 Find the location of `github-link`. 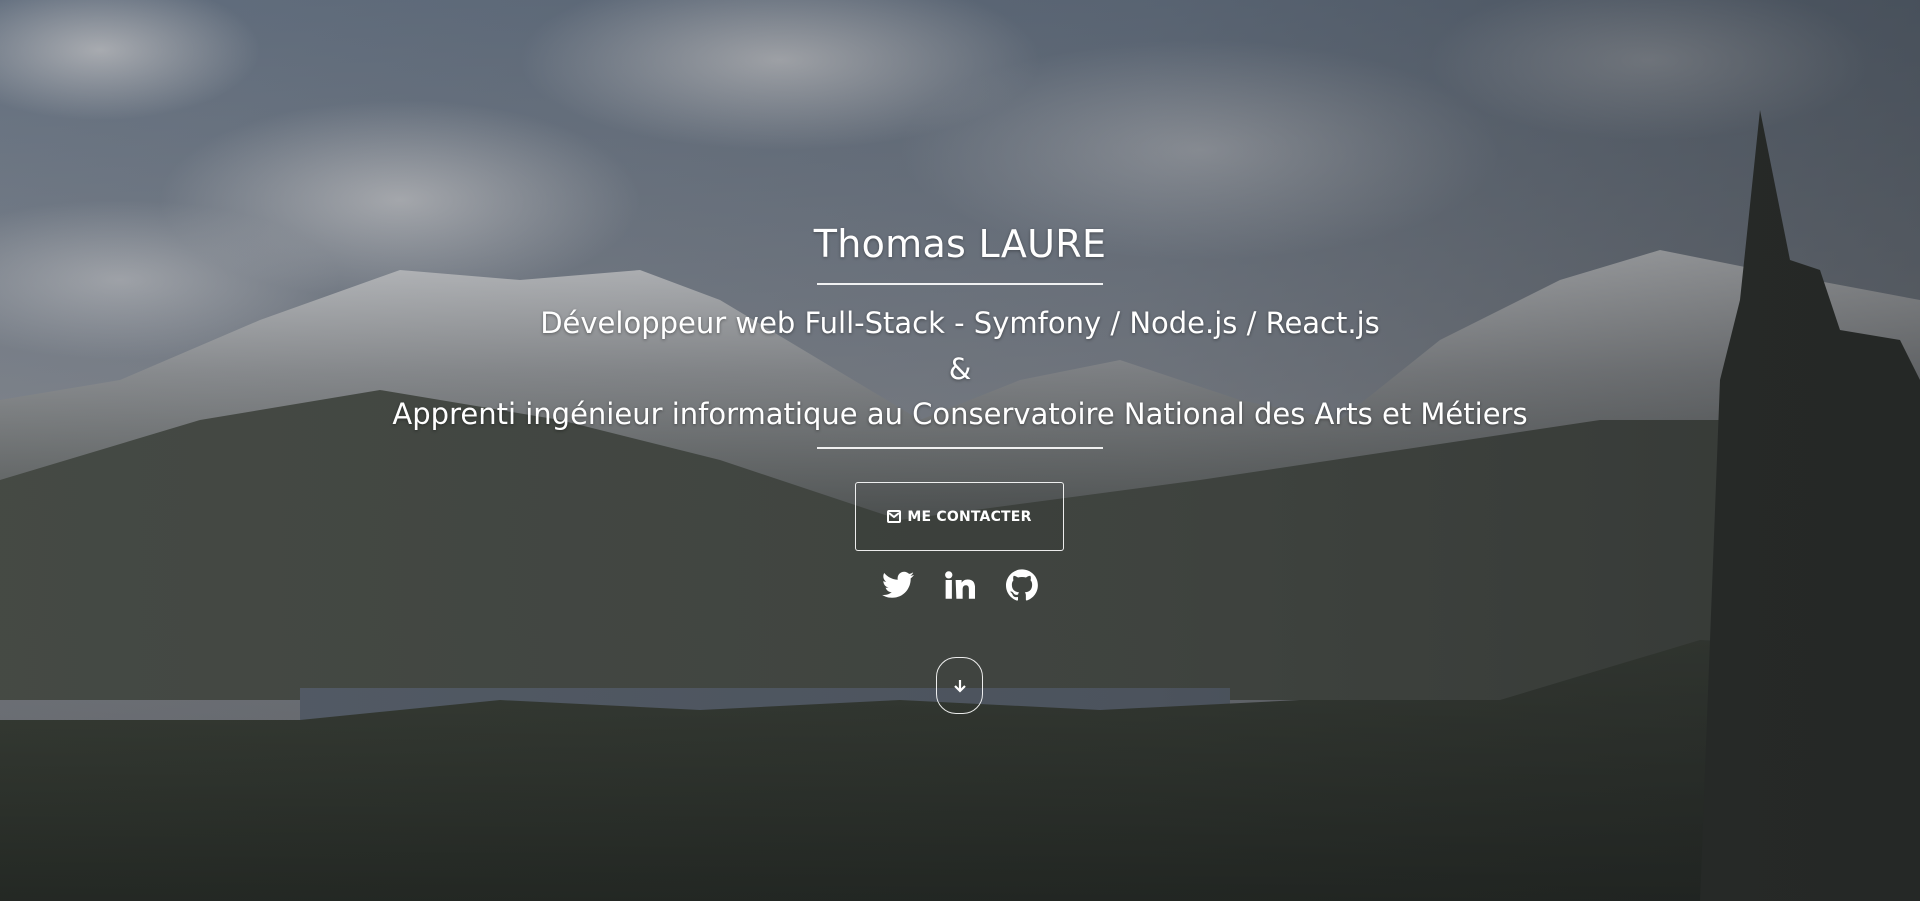

github-link is located at coordinates (1022, 585).